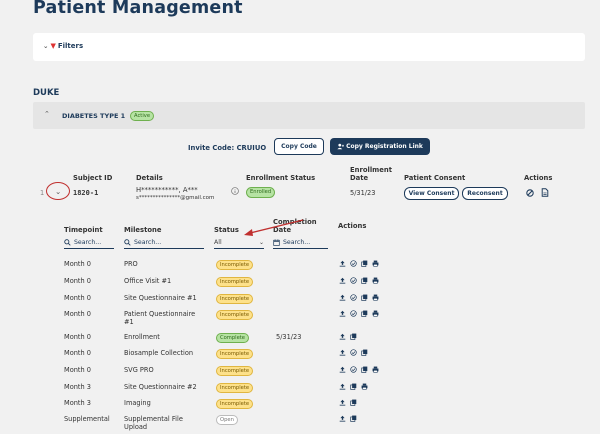  I want to click on milestone-name: Biosample Collection, so click(159, 353).